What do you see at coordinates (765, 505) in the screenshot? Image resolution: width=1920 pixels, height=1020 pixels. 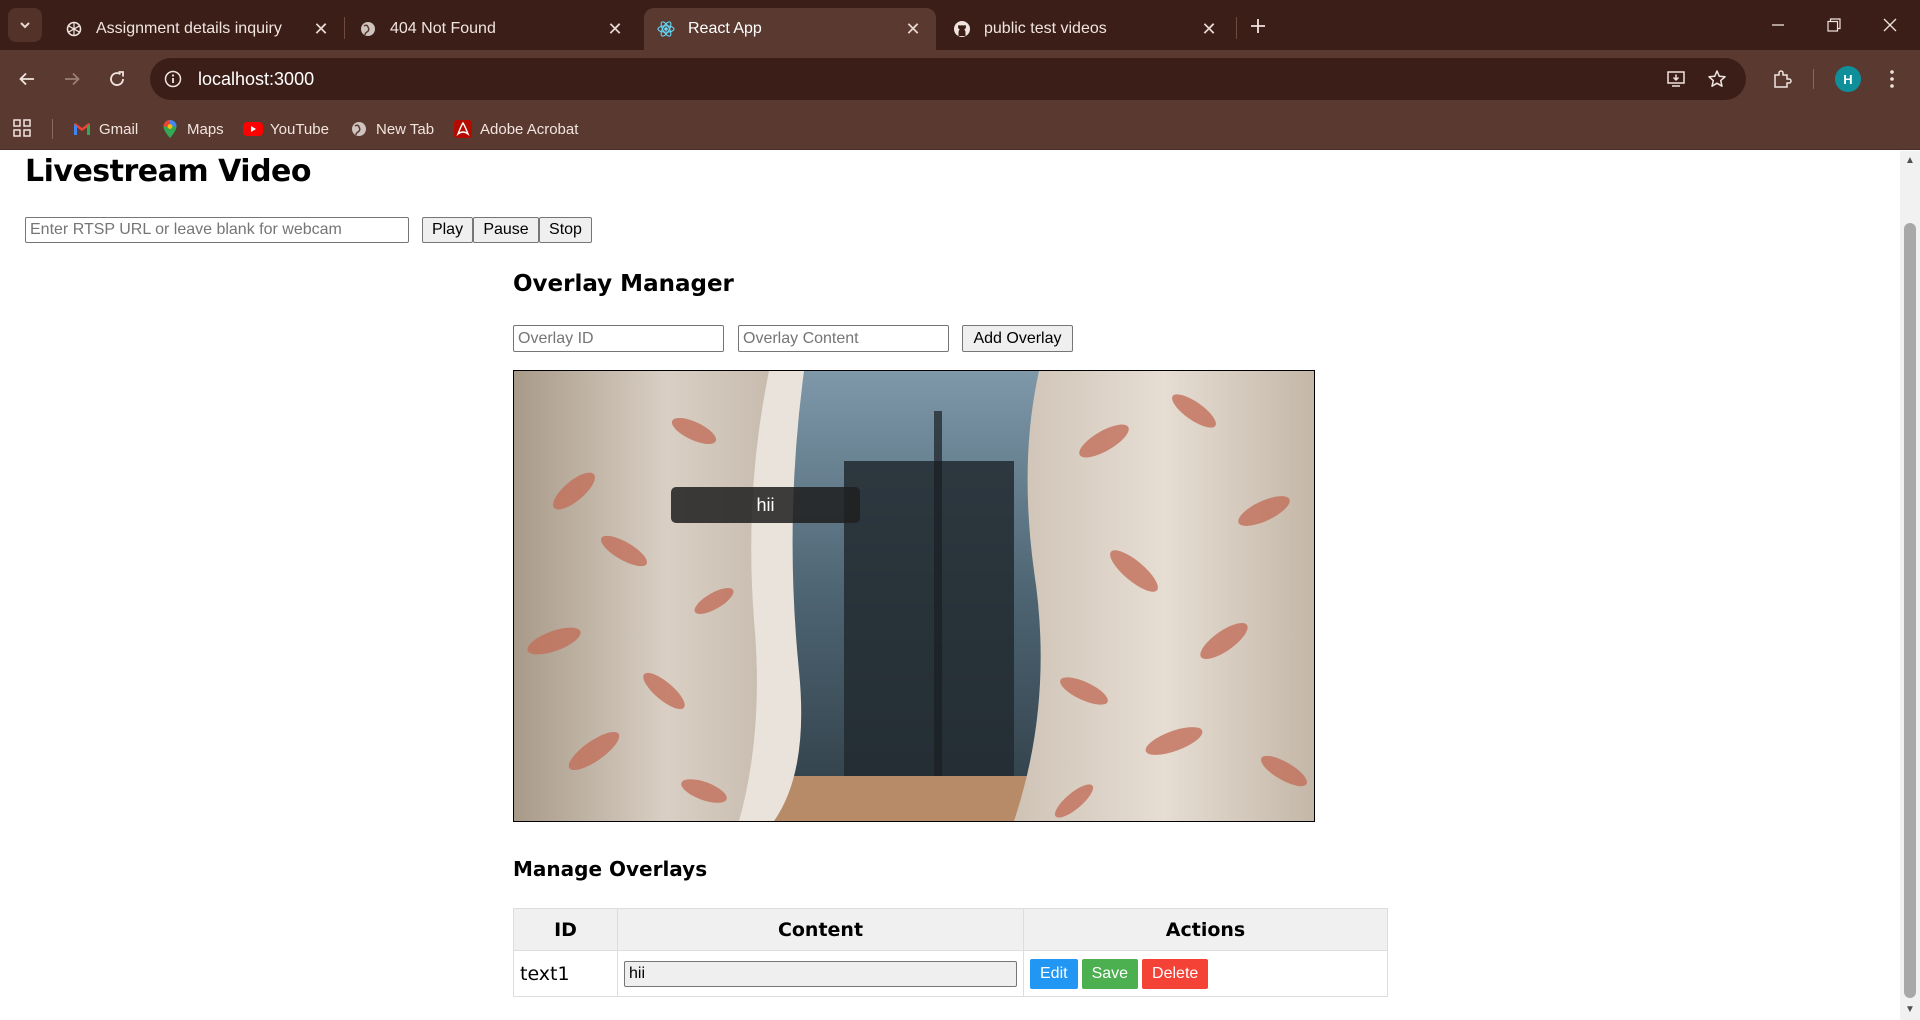 I see `video-overlay-text: hii` at bounding box center [765, 505].